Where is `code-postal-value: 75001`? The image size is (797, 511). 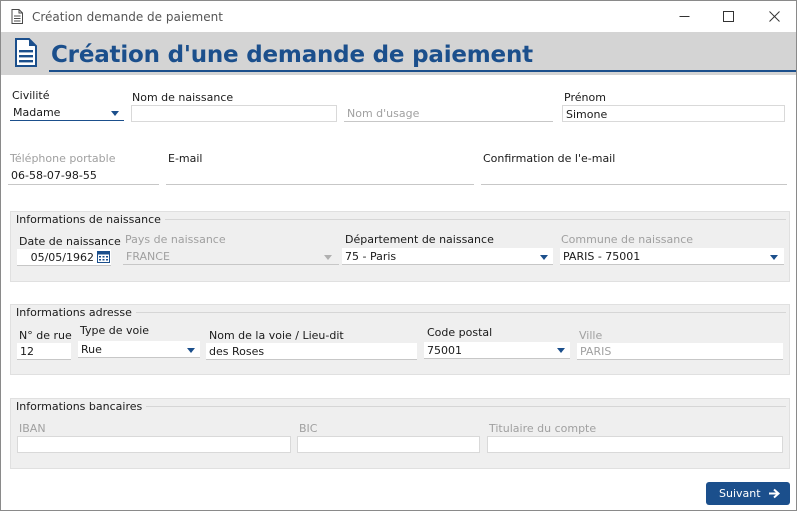
code-postal-value: 75001 is located at coordinates (444, 350).